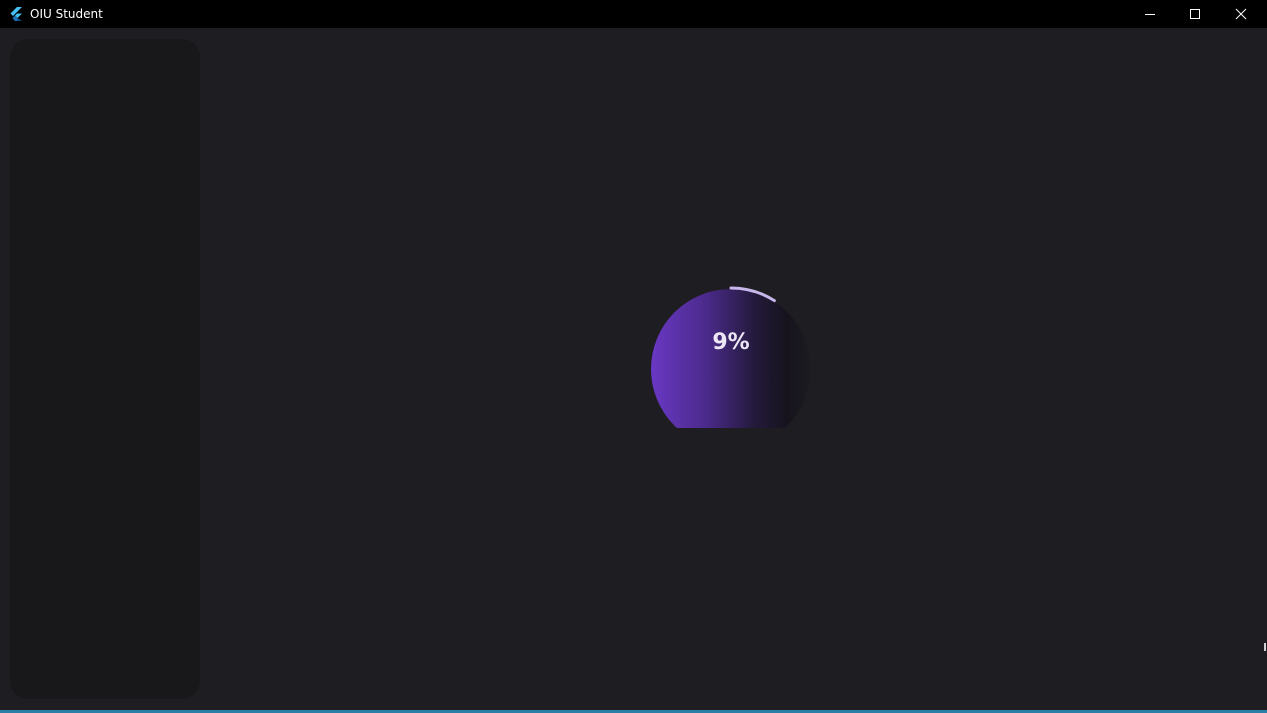  I want to click on sidebar-panel, so click(105, 369).